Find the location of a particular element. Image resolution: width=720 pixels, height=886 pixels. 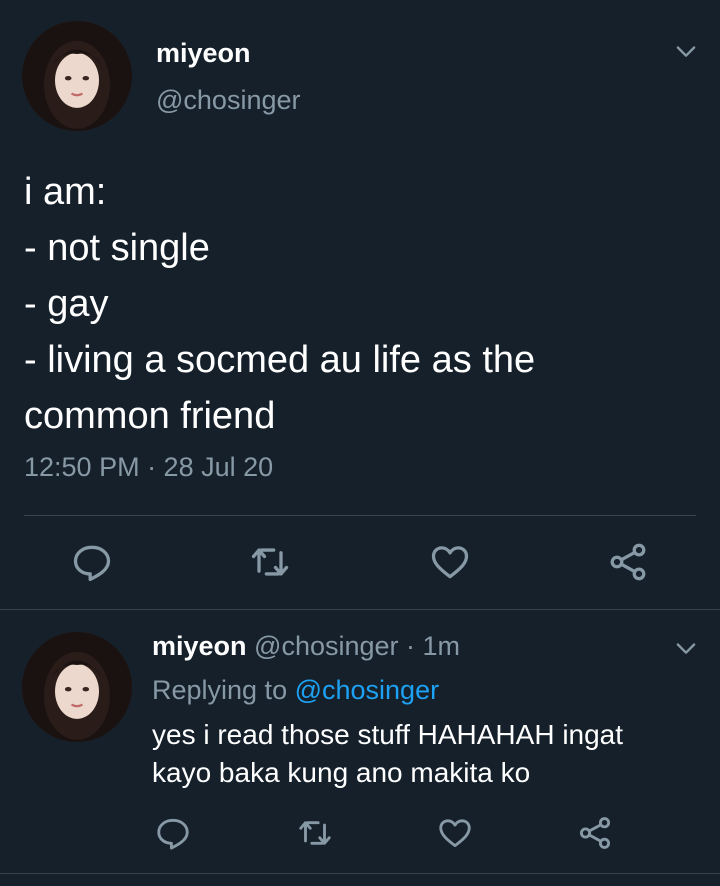

replying-to: Replying to @chosinger is located at coordinates (295, 690).